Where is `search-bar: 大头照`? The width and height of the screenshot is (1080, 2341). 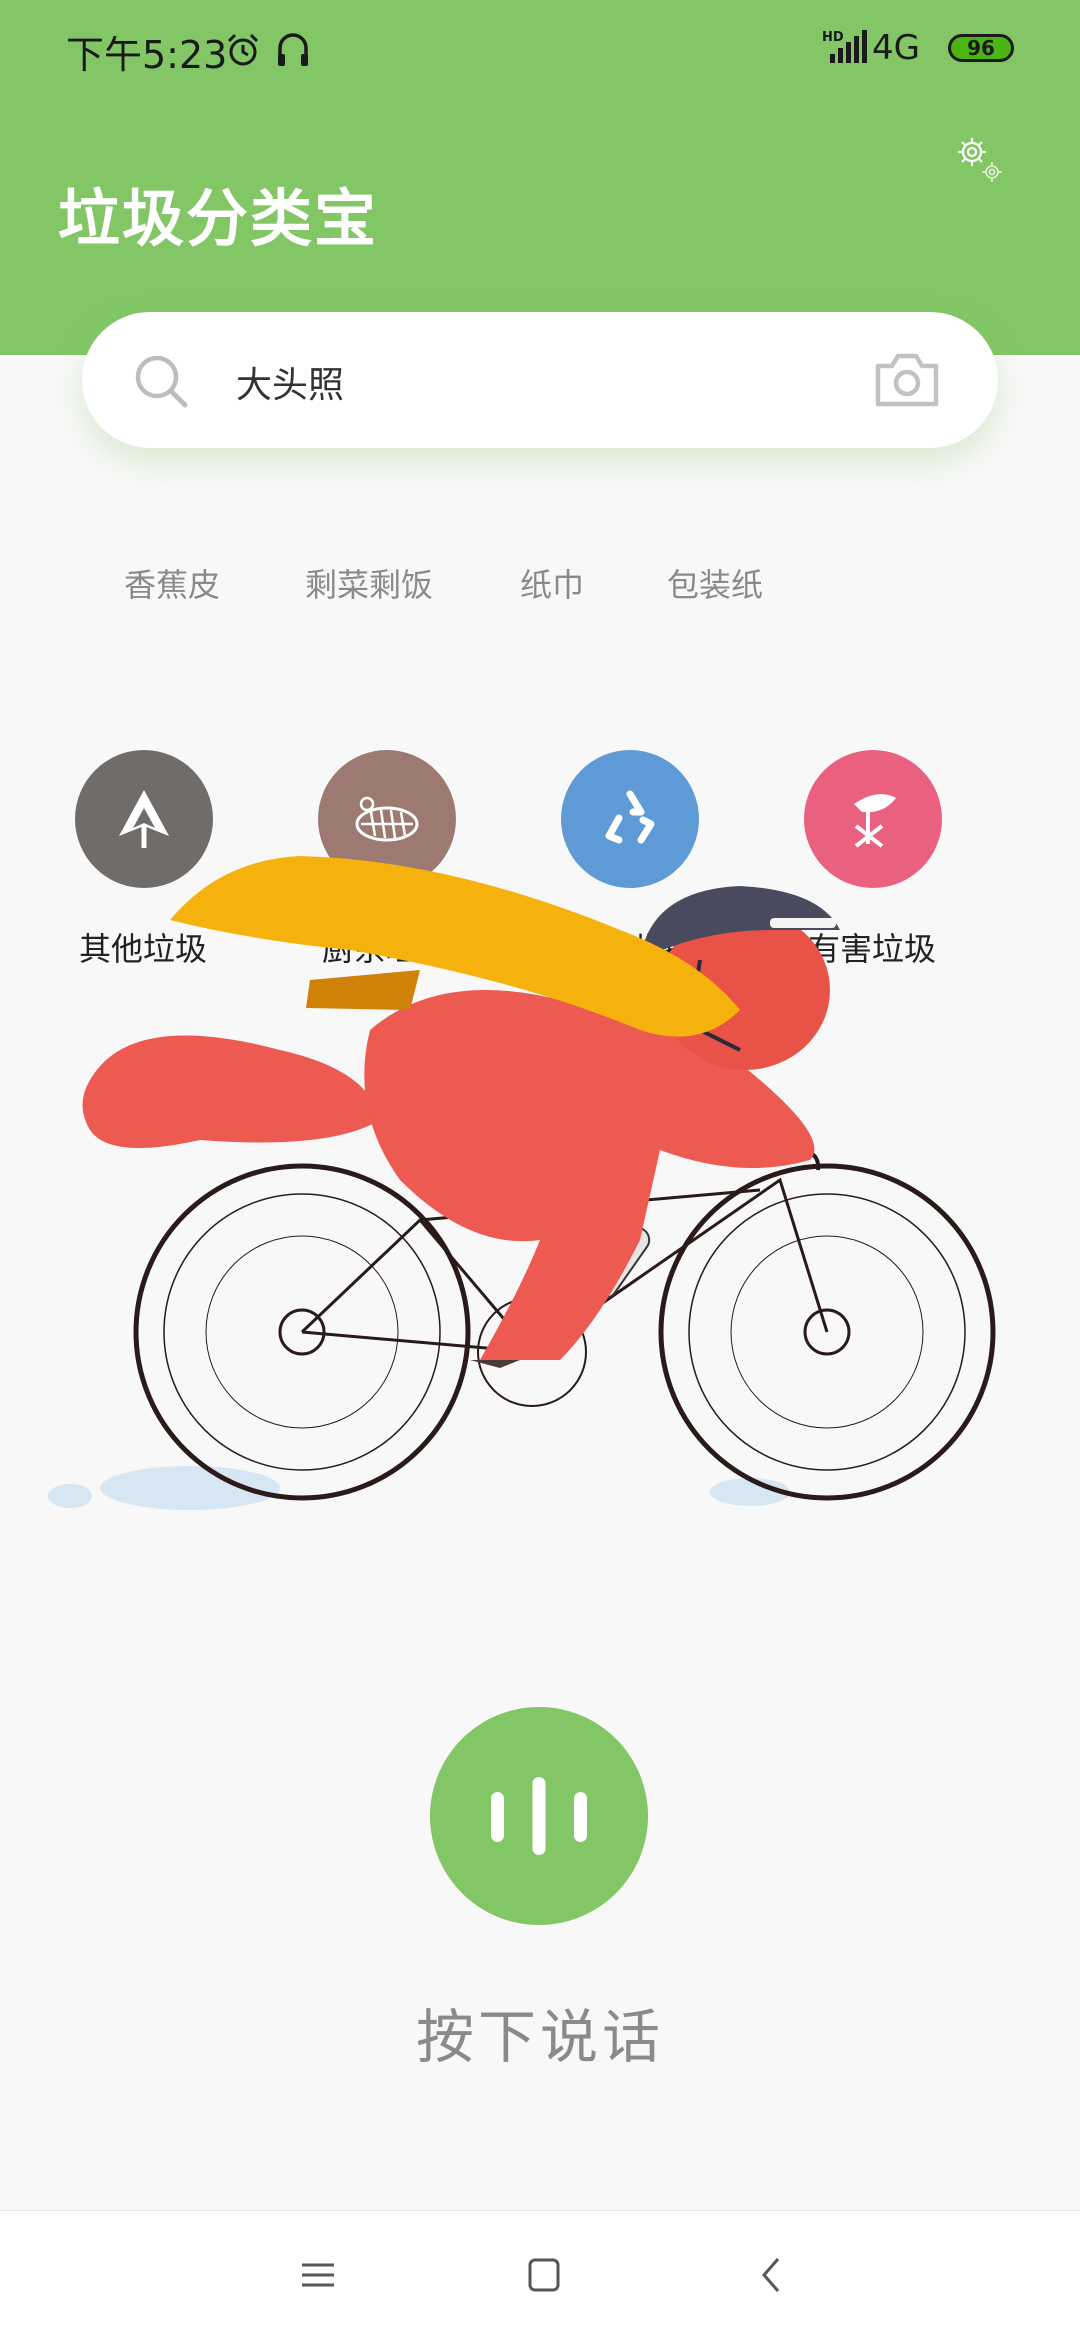
search-bar: 大头照 is located at coordinates (540, 380).